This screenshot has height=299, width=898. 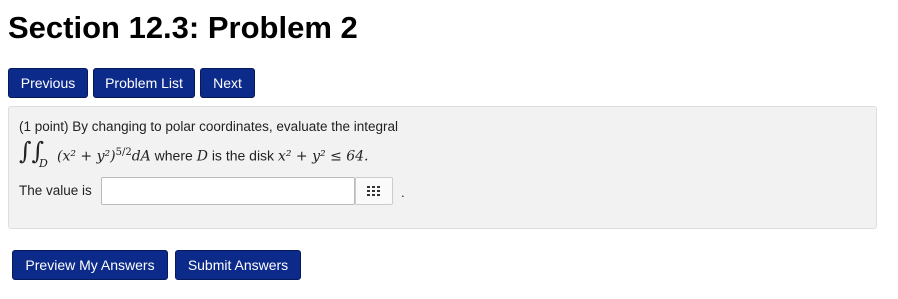 What do you see at coordinates (403, 192) in the screenshot?
I see `answer-suffix: .` at bounding box center [403, 192].